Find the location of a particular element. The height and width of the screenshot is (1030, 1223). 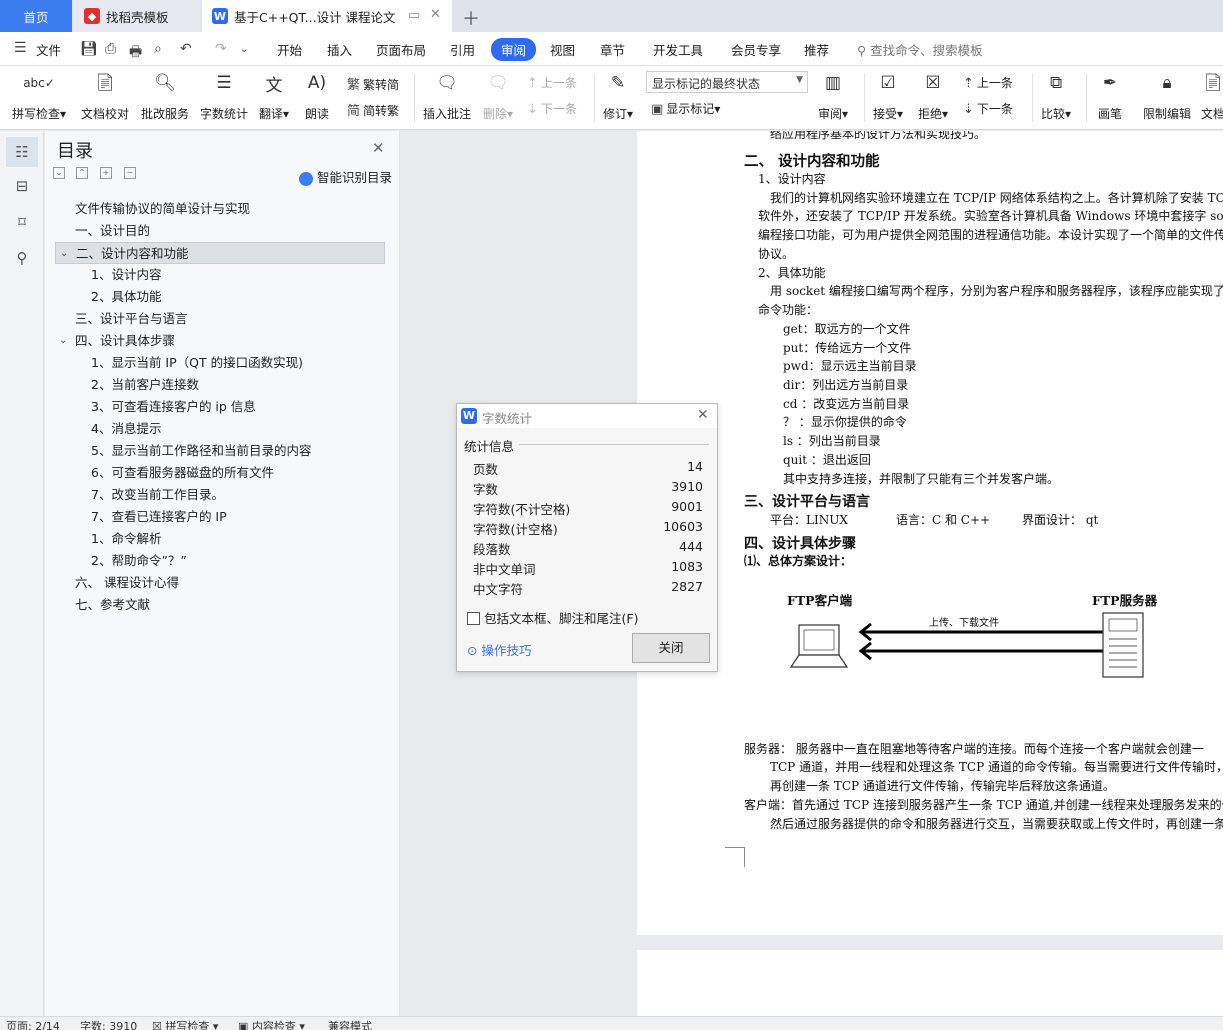

toc-item: 六、 课程设计心得 is located at coordinates (220, 583).